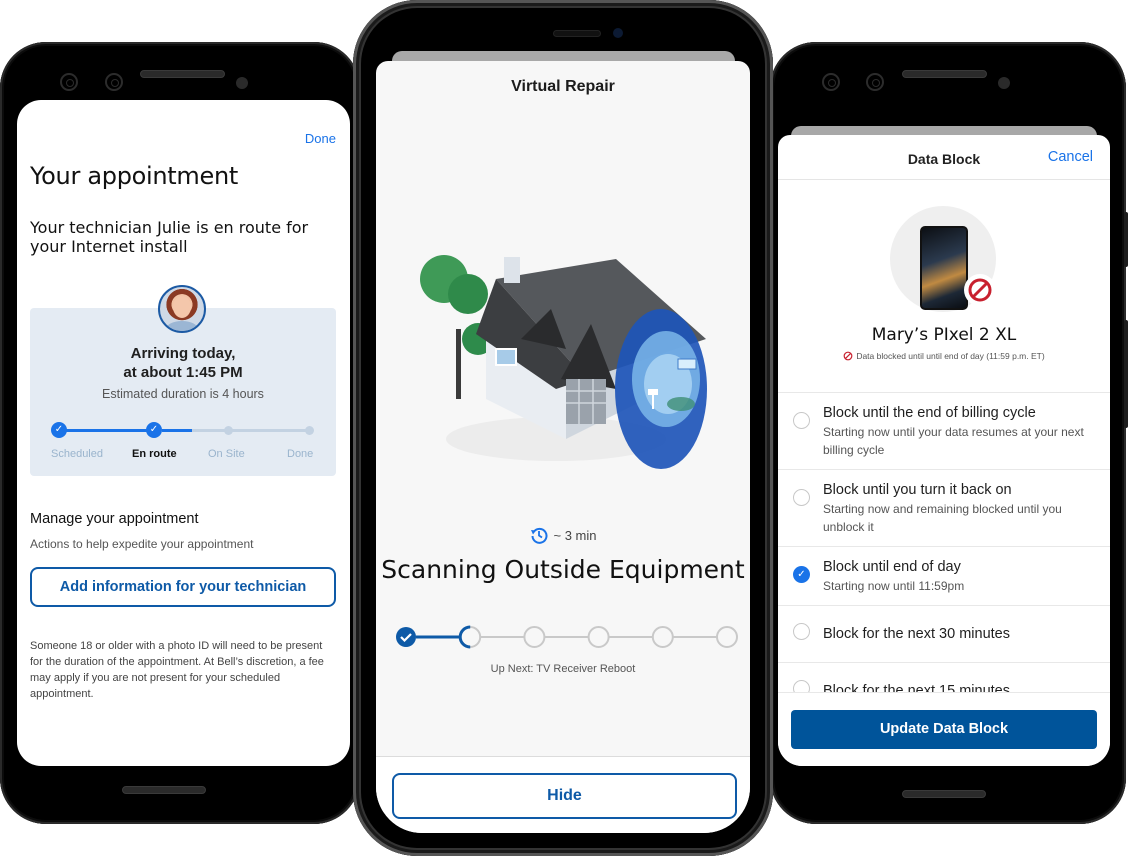 The height and width of the screenshot is (856, 1129). What do you see at coordinates (77, 454) in the screenshot?
I see `step-label-scheduled: Scheduled` at bounding box center [77, 454].